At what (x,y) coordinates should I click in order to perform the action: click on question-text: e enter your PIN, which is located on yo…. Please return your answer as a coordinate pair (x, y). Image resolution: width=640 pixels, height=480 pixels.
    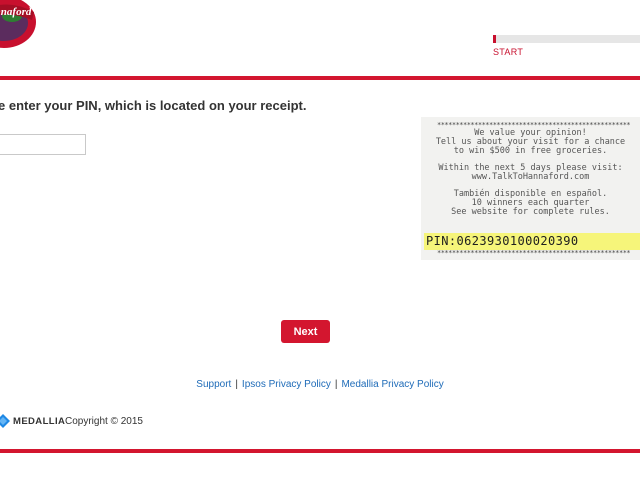
    Looking at the image, I should click on (153, 105).